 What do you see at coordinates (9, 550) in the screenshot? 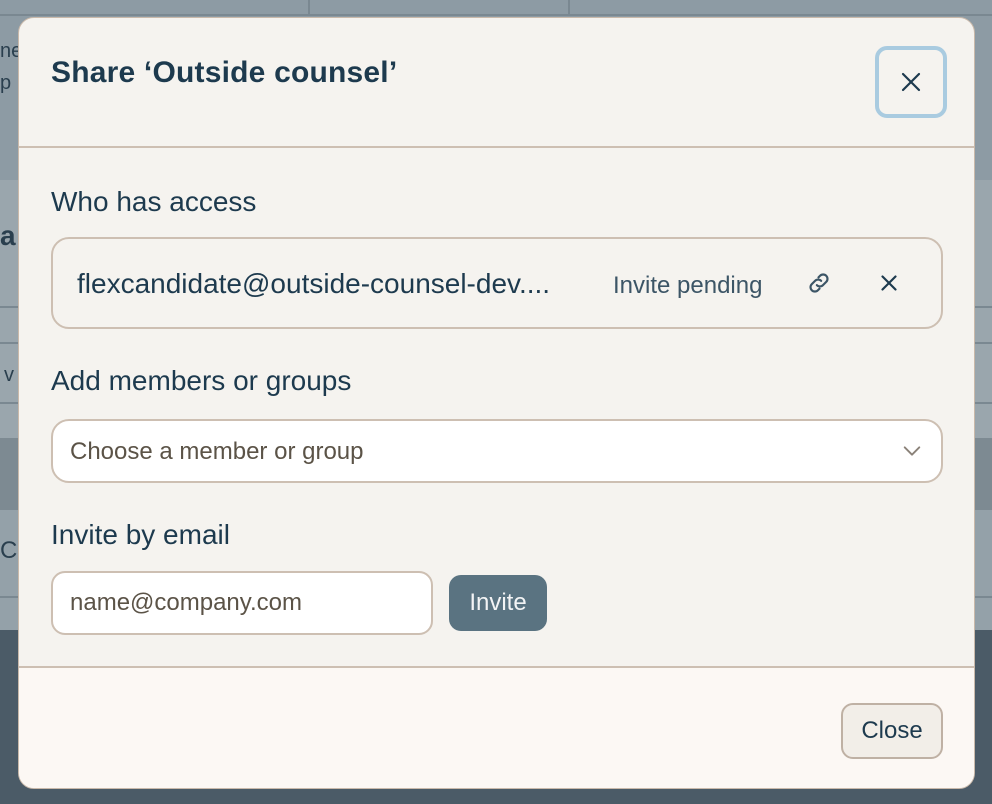
I see `background-text: C` at bounding box center [9, 550].